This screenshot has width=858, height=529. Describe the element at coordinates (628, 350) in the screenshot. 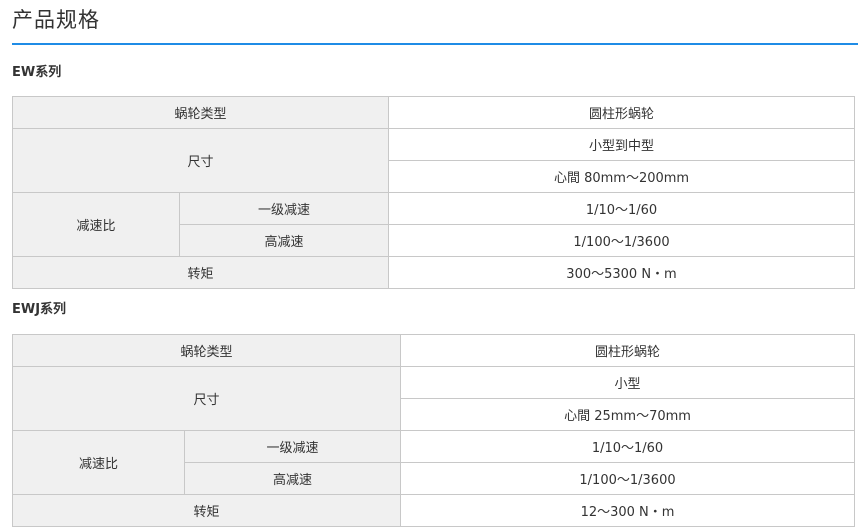

I see `ewj-worm-type-value: 圆柱形蜗轮` at that location.